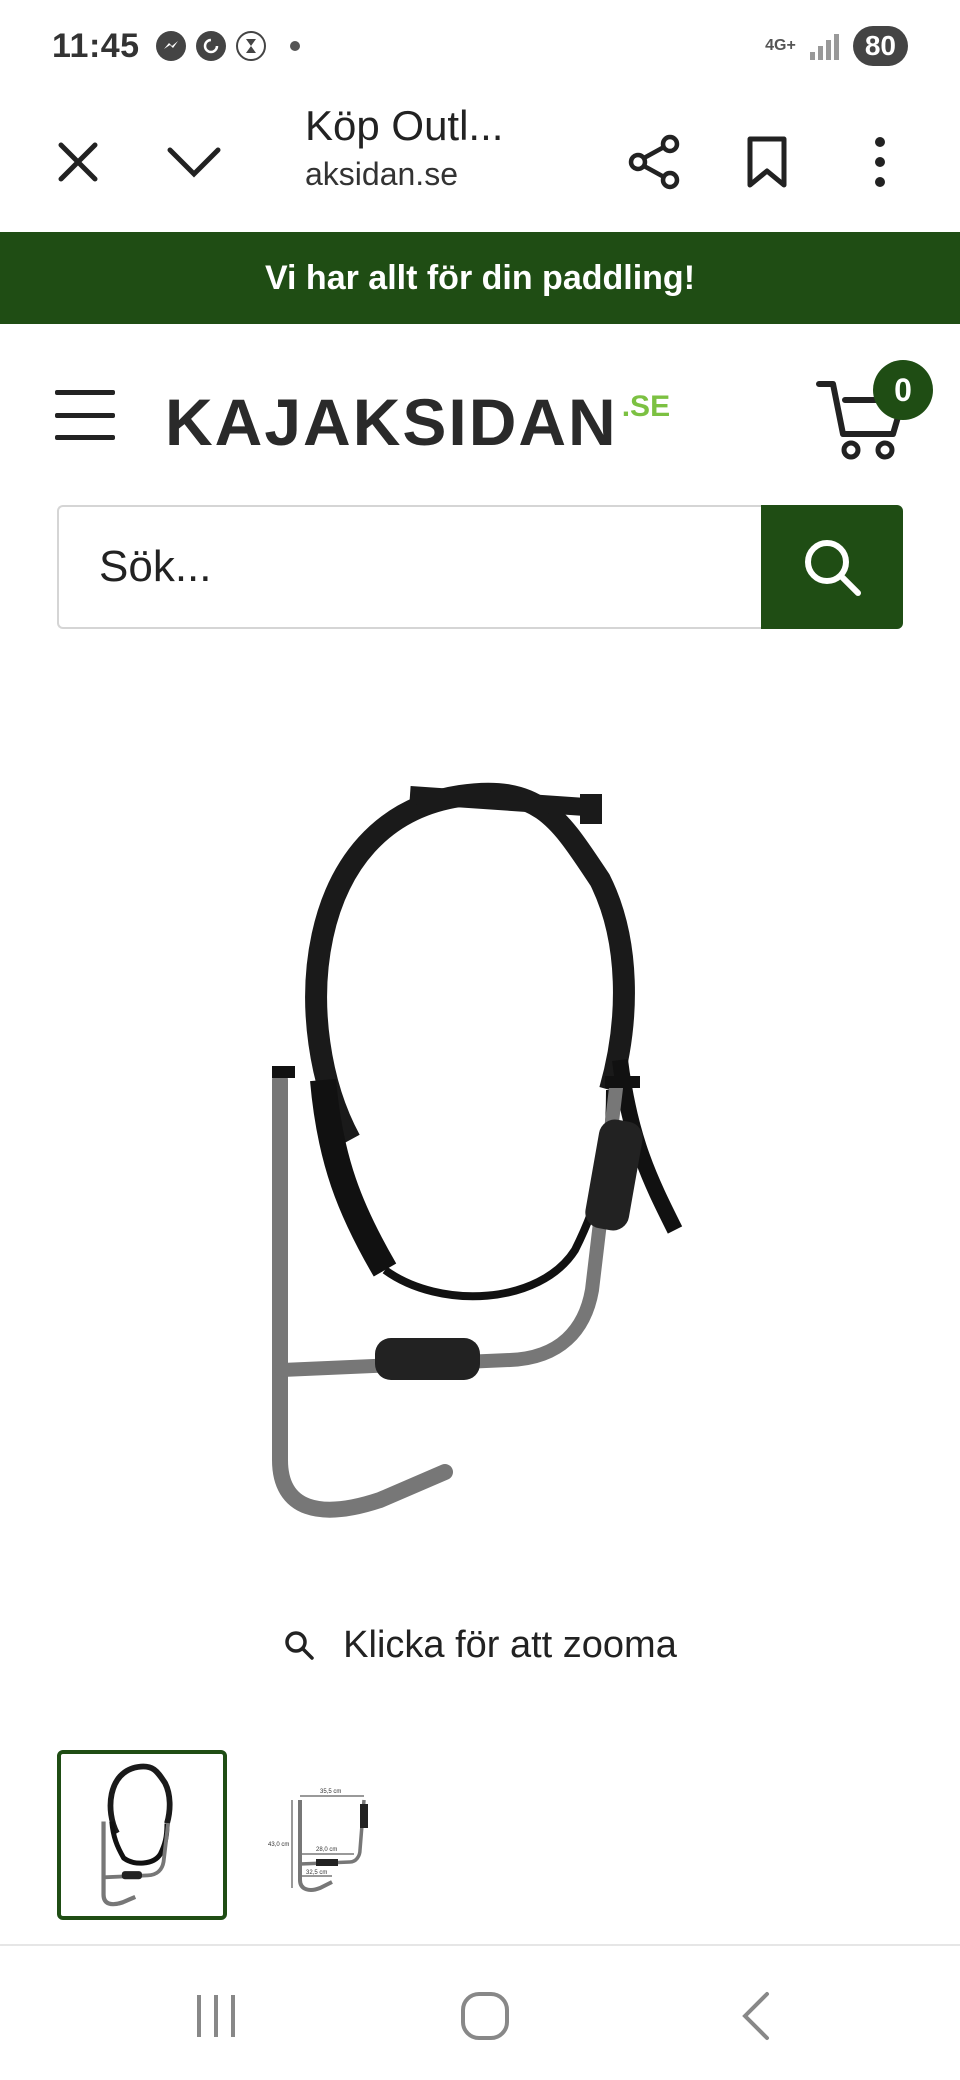  I want to click on status-right: 4G+ 80, so click(836, 46).